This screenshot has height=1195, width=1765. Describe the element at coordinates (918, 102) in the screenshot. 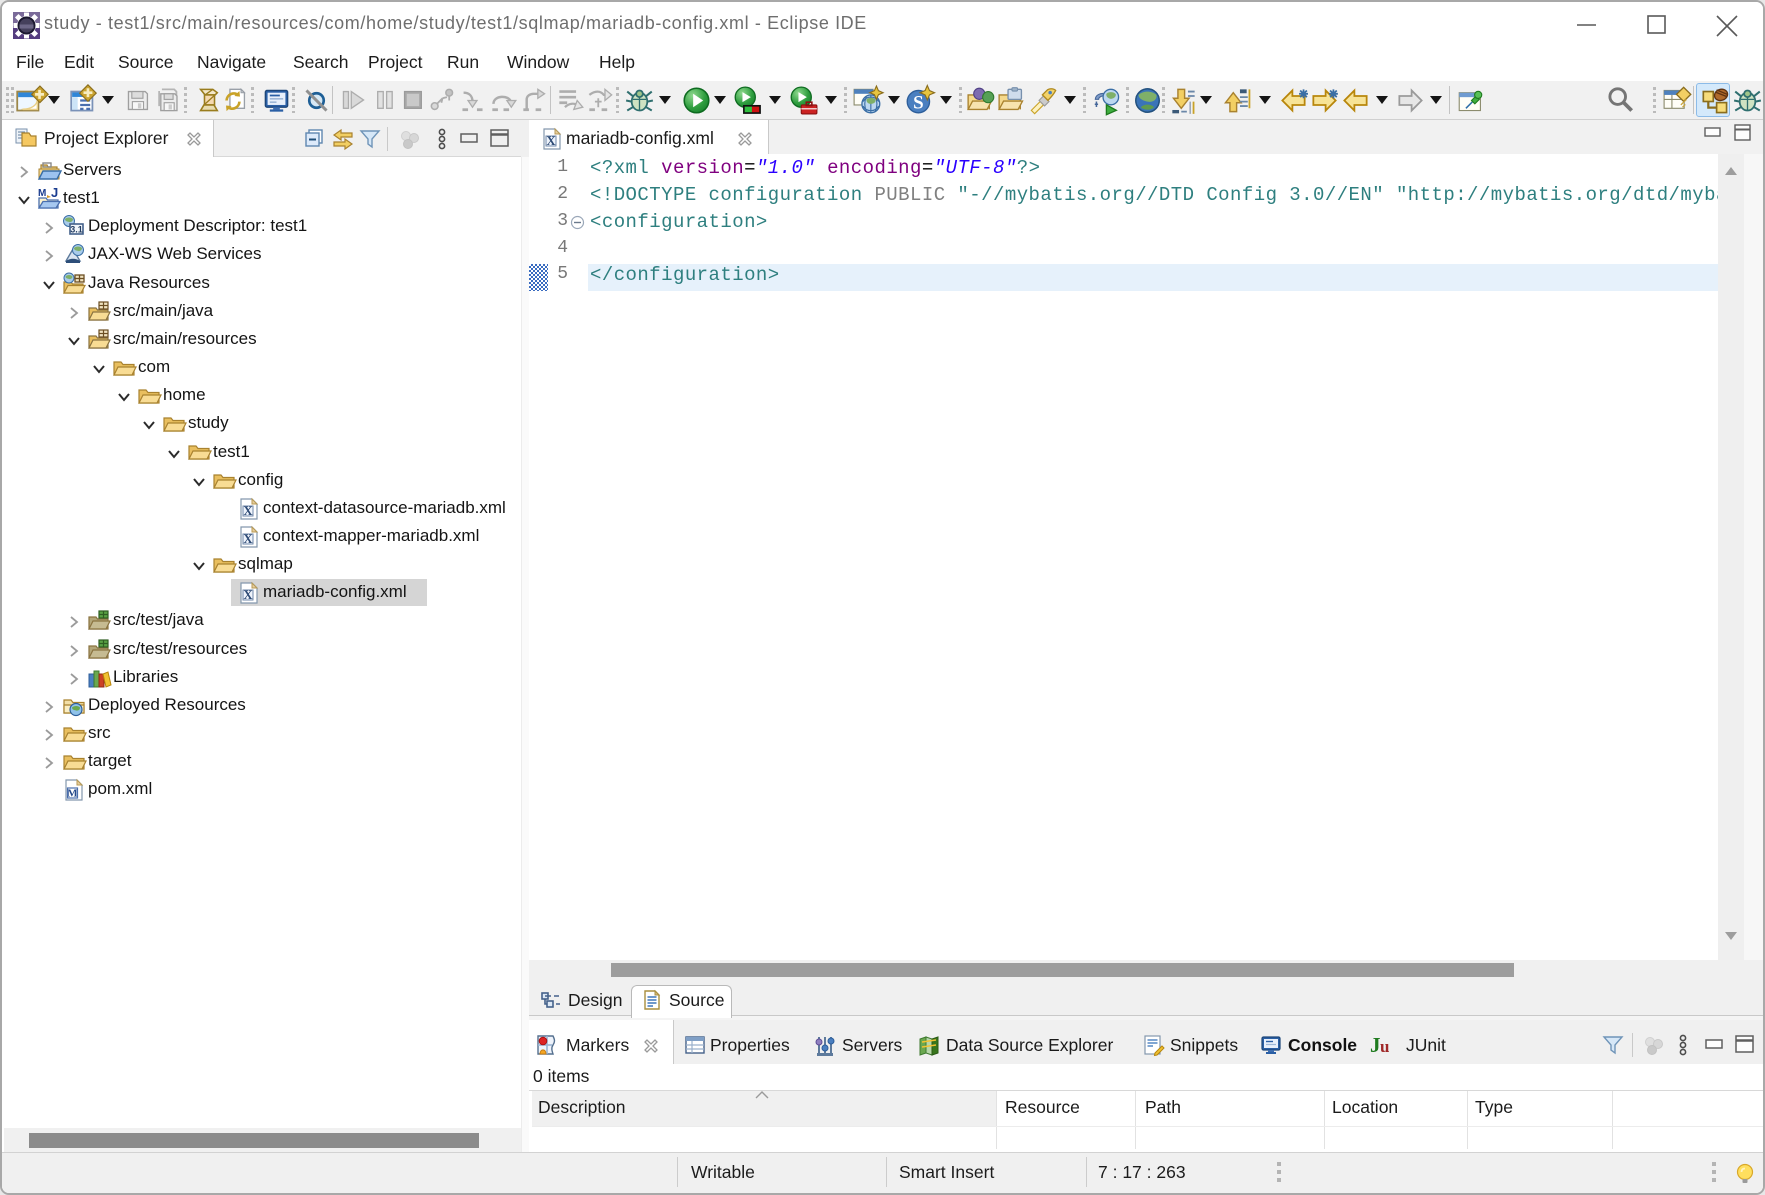

I see `svg-text: S` at that location.